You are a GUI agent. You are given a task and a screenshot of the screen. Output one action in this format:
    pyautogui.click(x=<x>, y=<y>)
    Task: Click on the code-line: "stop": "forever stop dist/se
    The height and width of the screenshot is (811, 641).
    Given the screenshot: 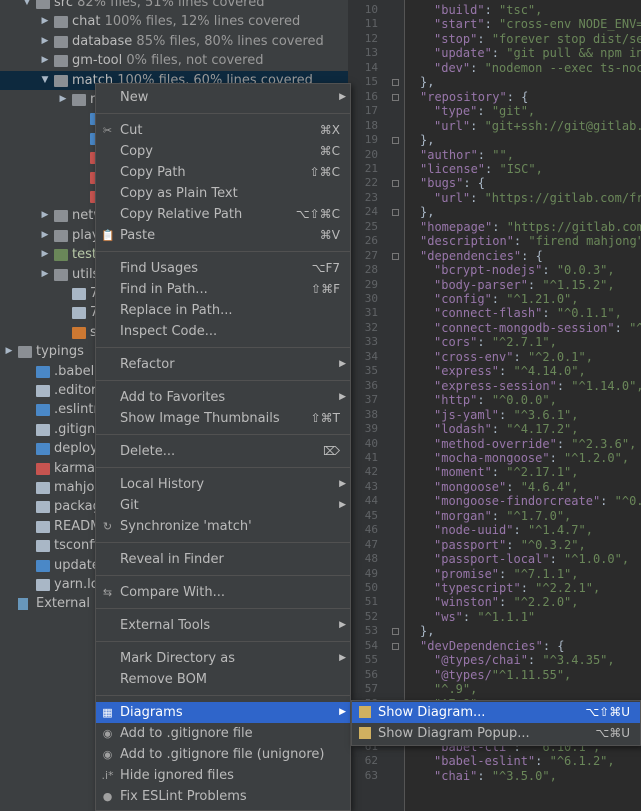 What is the action you would take?
    pyautogui.click(x=537, y=39)
    